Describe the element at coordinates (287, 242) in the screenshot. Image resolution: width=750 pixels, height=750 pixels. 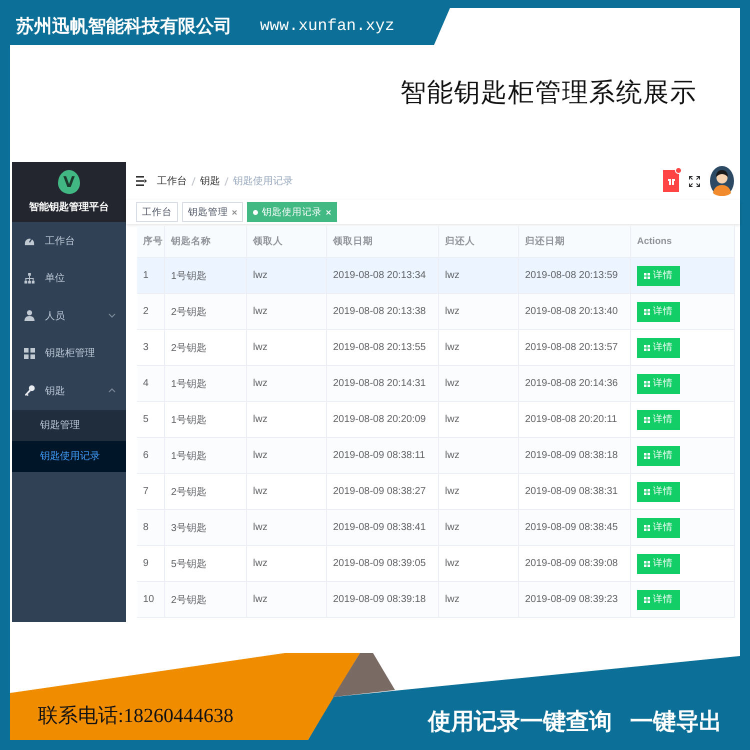
I see `column-header: 领取人` at that location.